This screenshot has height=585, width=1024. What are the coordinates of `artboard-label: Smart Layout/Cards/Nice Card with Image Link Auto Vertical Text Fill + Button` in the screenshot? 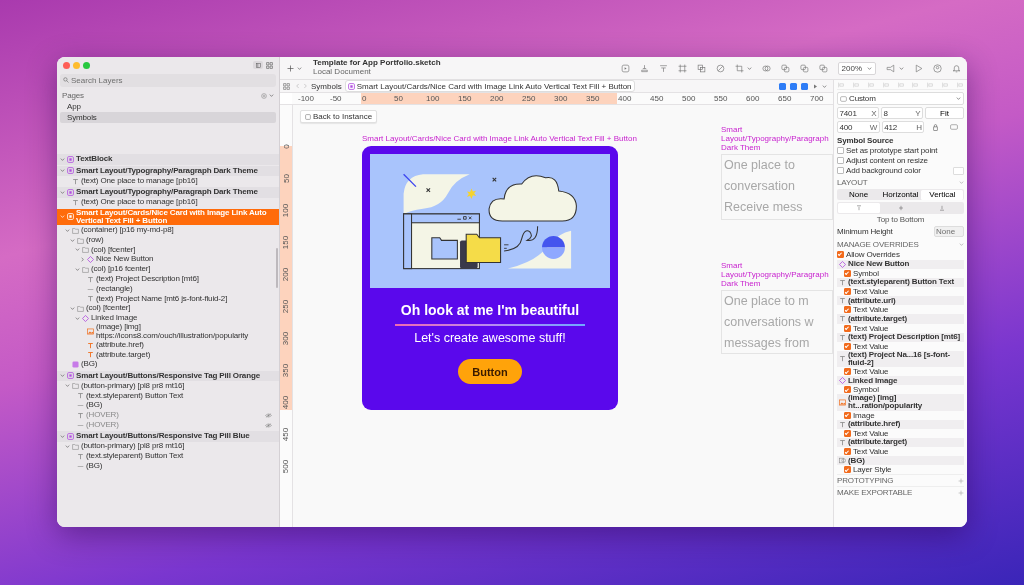 It's located at (499, 138).